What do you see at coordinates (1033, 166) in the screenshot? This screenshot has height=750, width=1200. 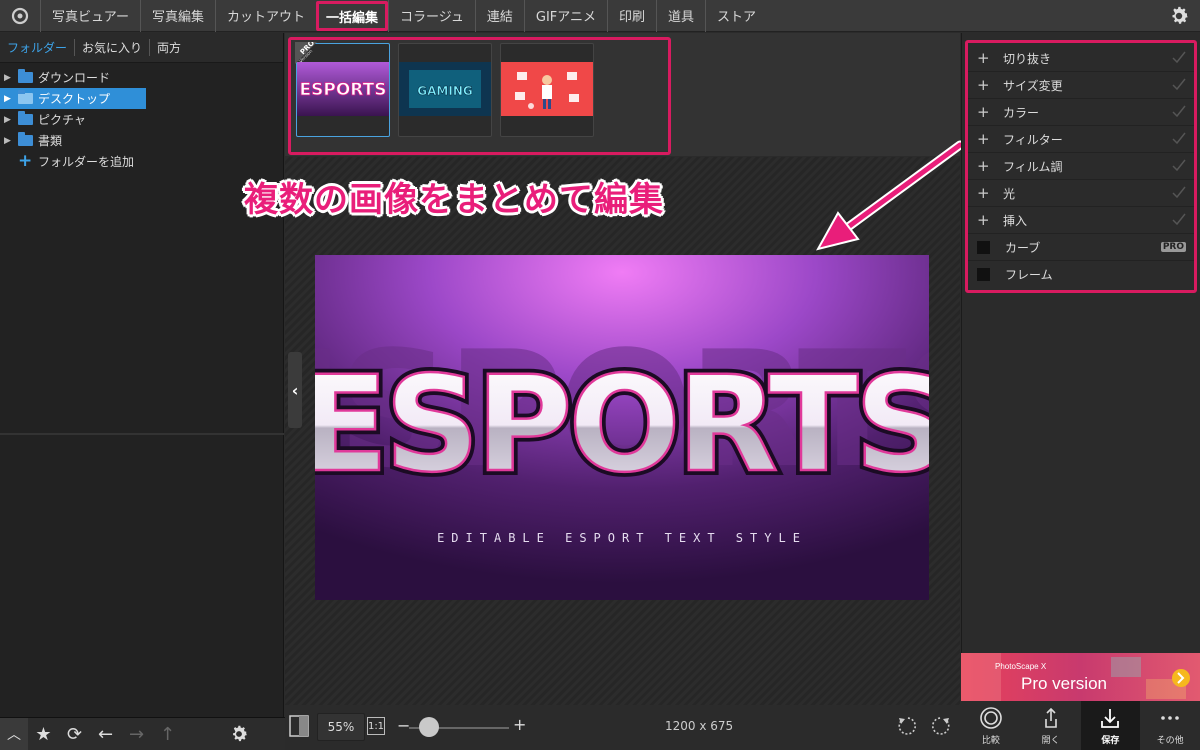 I see `edit-item-label: フィルム調` at bounding box center [1033, 166].